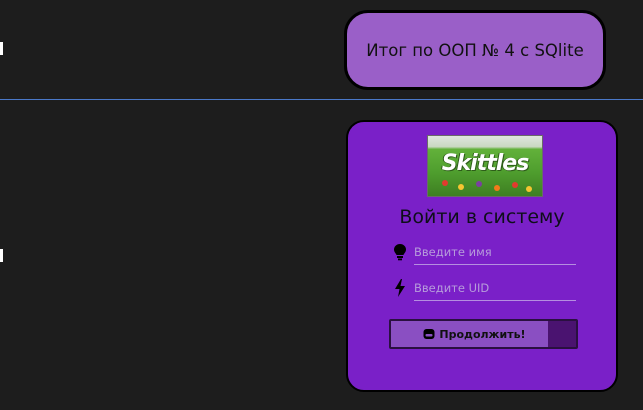  What do you see at coordinates (495, 252) in the screenshot?
I see `name-input` at bounding box center [495, 252].